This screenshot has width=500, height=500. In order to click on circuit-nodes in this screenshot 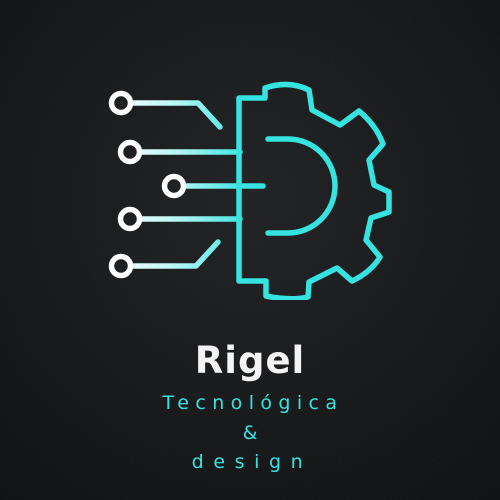, I will do `click(147, 184)`.